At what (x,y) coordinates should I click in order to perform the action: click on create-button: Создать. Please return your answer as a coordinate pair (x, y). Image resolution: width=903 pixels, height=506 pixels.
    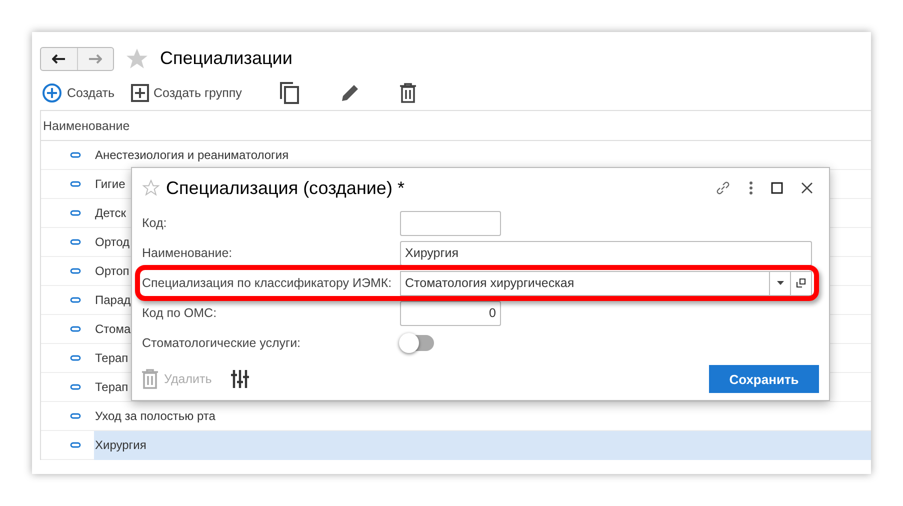
    Looking at the image, I should click on (78, 93).